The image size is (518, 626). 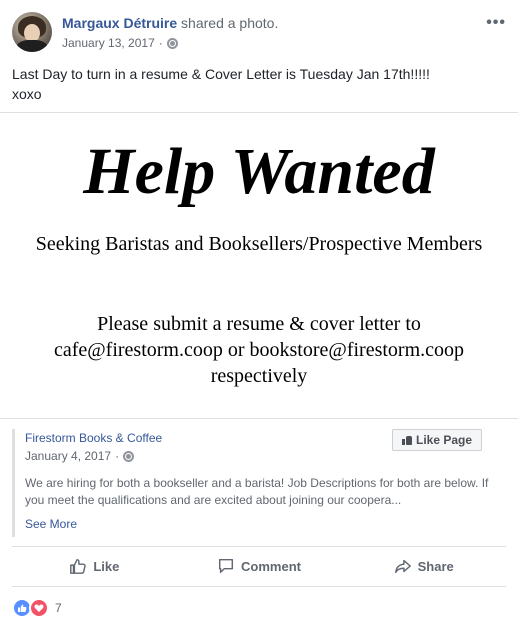 I want to click on like-button: Like, so click(x=94, y=566).